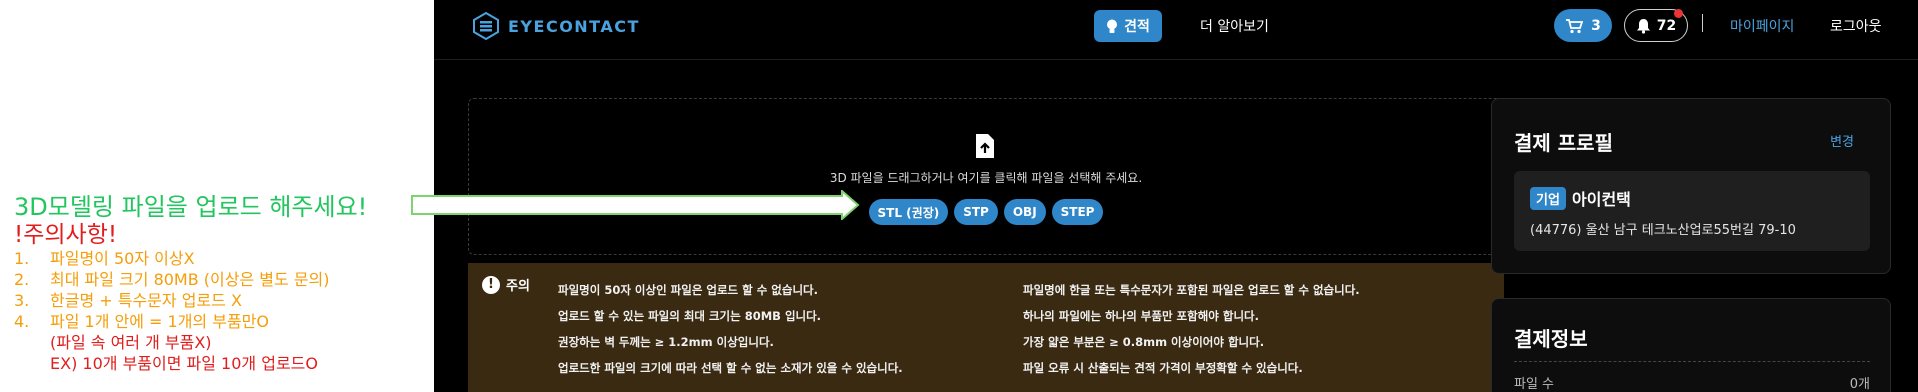 The height and width of the screenshot is (392, 1918). What do you see at coordinates (1596, 25) in the screenshot?
I see `cart-count: 3` at bounding box center [1596, 25].